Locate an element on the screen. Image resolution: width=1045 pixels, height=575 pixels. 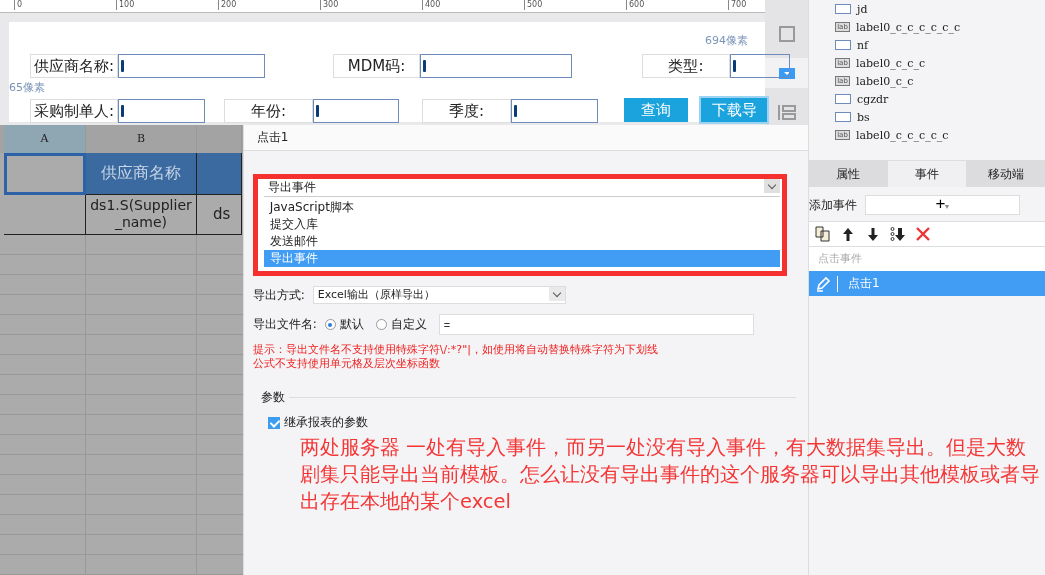
add-event-button: +▾ is located at coordinates (942, 205).